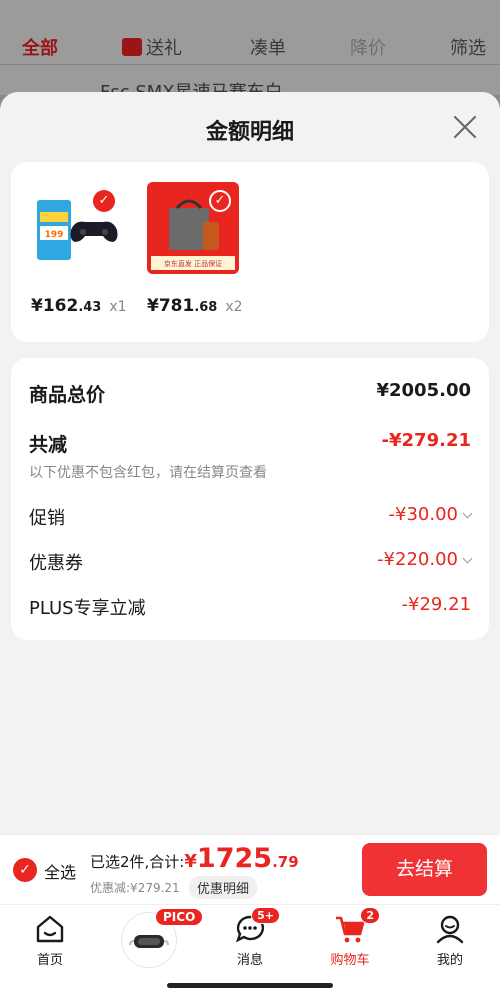  Describe the element at coordinates (265, 915) in the screenshot. I see `message-badge: 5+` at that location.